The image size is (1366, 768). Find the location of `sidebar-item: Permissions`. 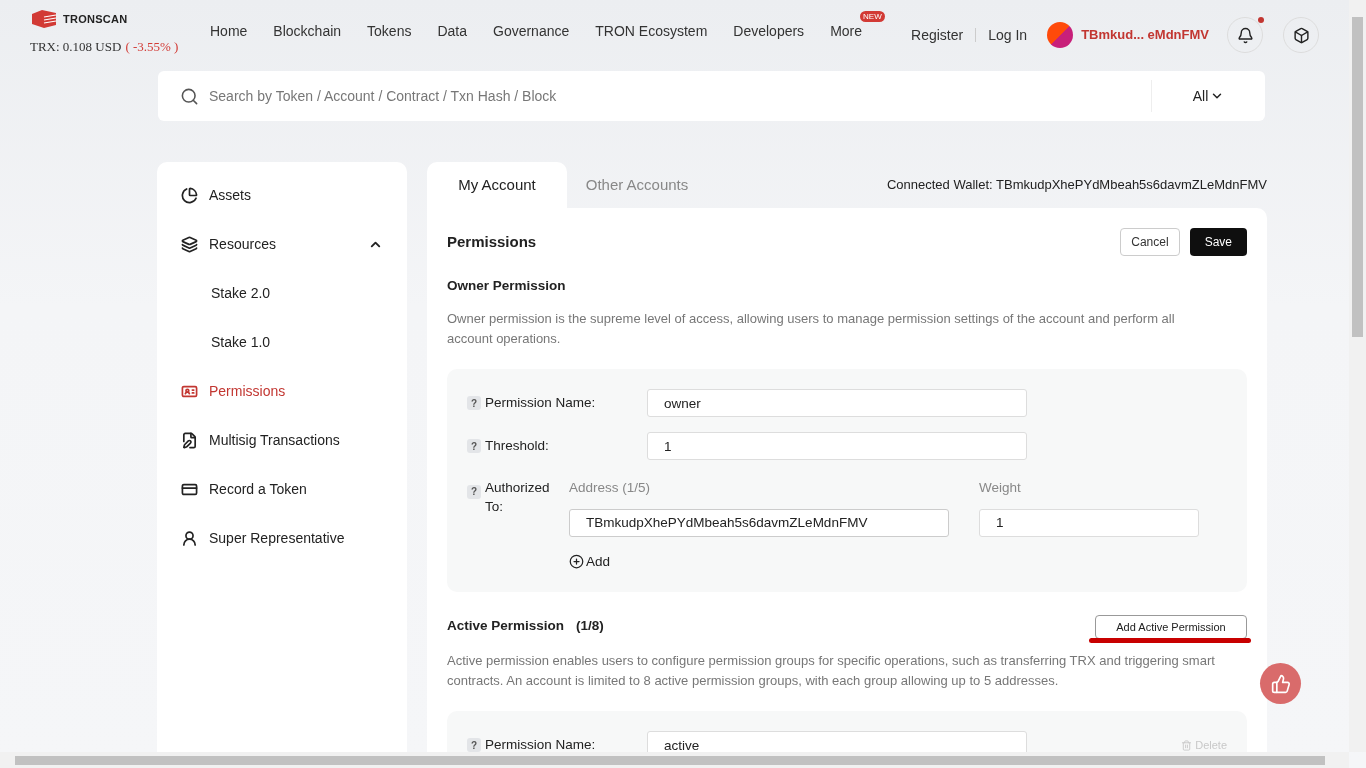

sidebar-item: Permissions is located at coordinates (282, 391).